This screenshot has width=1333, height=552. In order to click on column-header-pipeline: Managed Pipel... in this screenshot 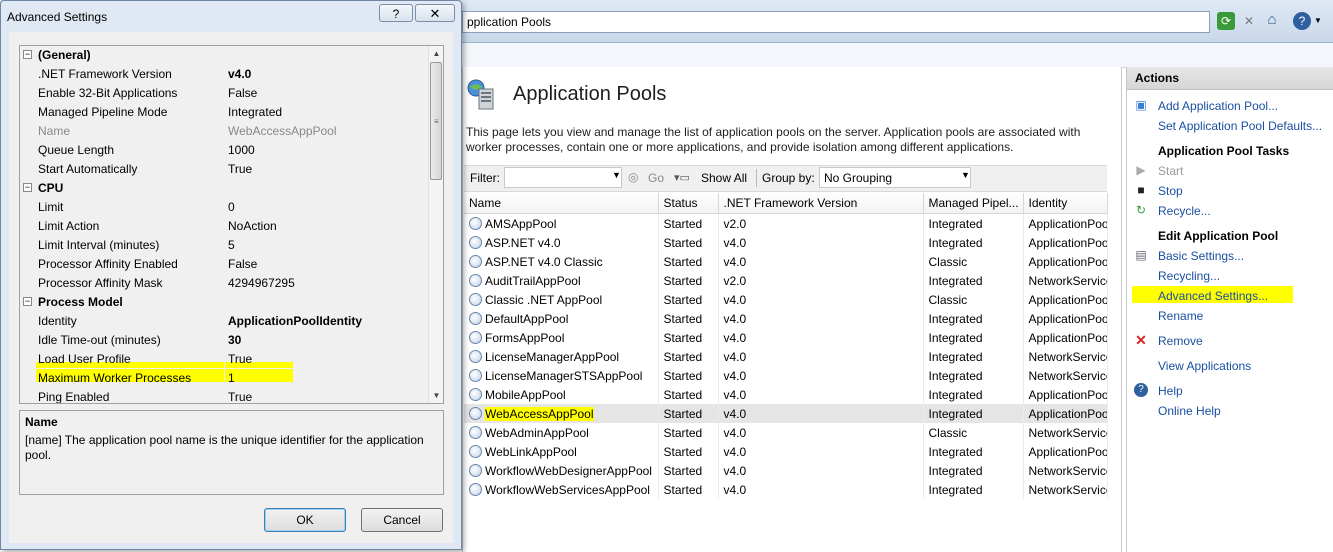, I will do `click(973, 203)`.